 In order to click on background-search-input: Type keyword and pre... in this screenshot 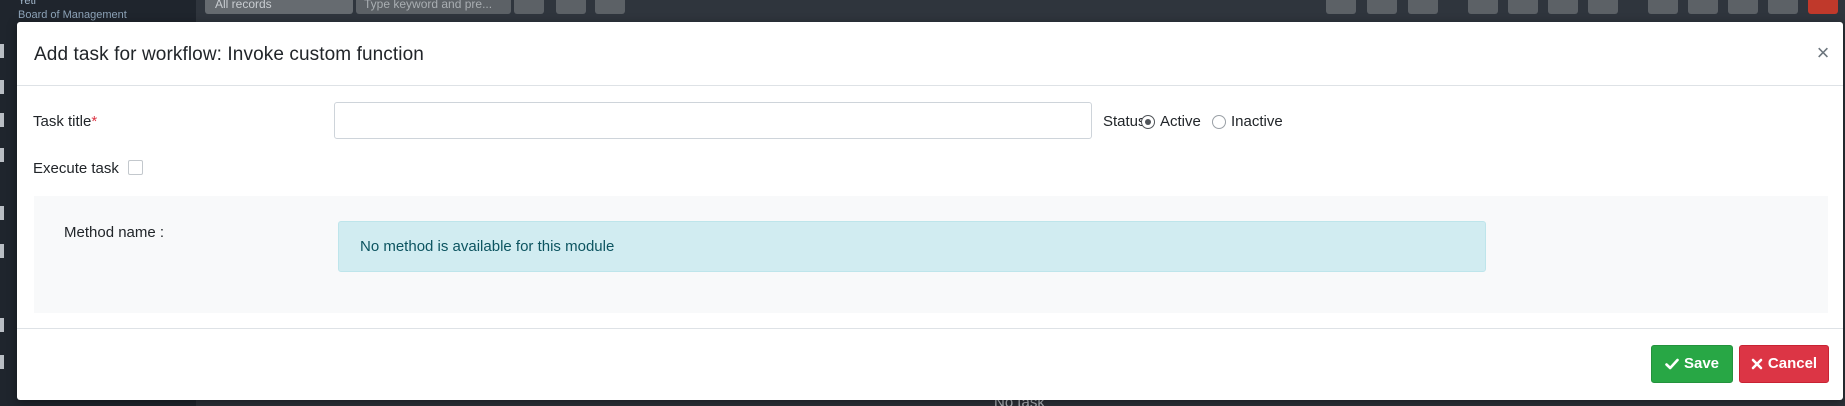, I will do `click(433, 7)`.